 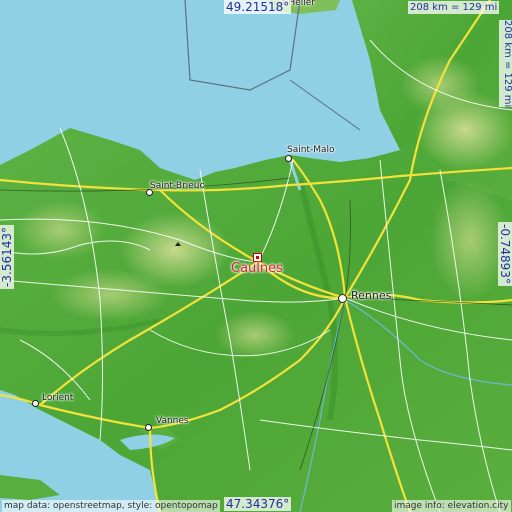 I want to click on peak-icon, so click(x=178, y=244).